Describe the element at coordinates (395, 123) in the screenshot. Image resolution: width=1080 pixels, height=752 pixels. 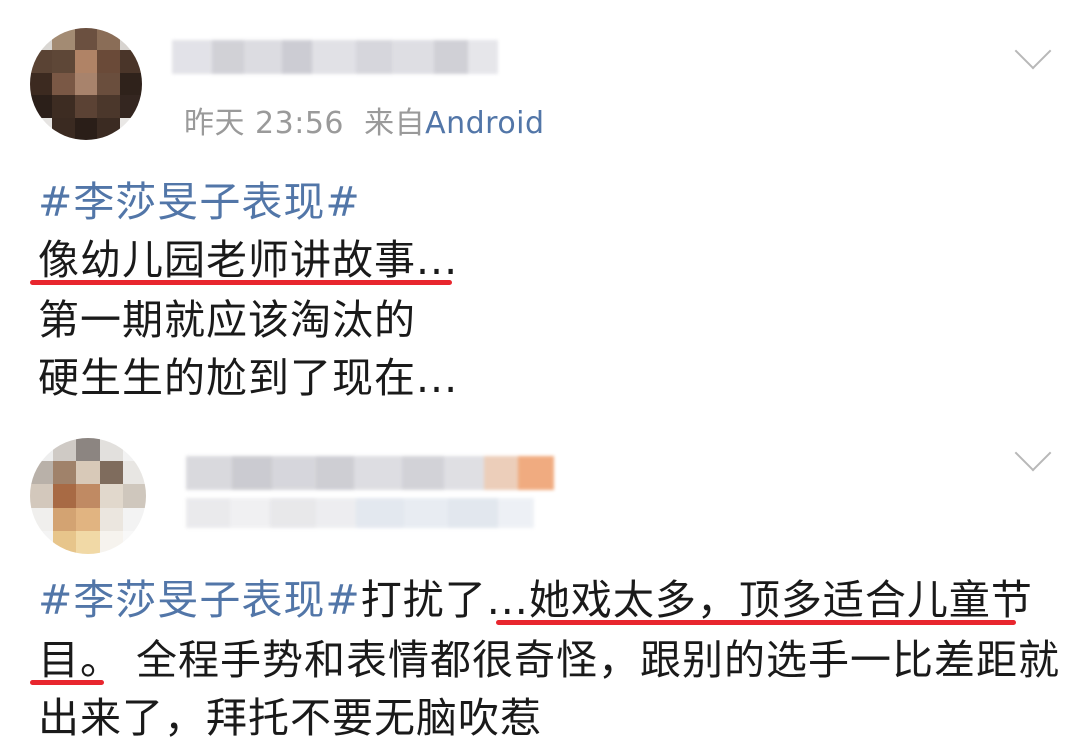
I see `source-prefix: 来自` at that location.